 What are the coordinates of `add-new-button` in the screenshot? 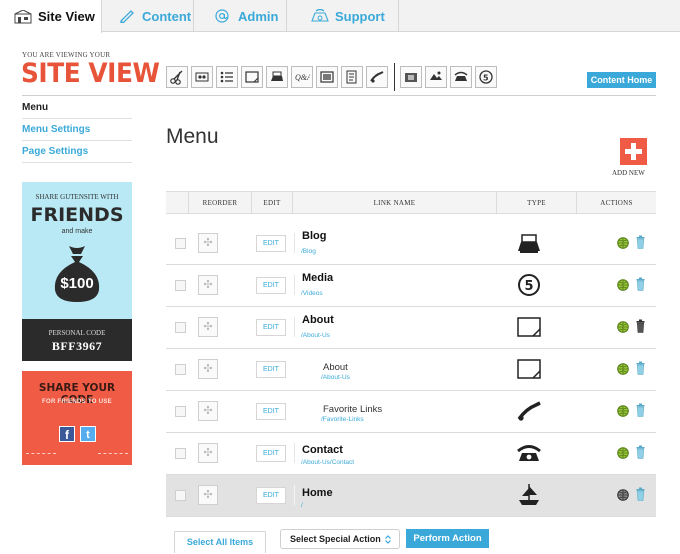 It's located at (633, 151).